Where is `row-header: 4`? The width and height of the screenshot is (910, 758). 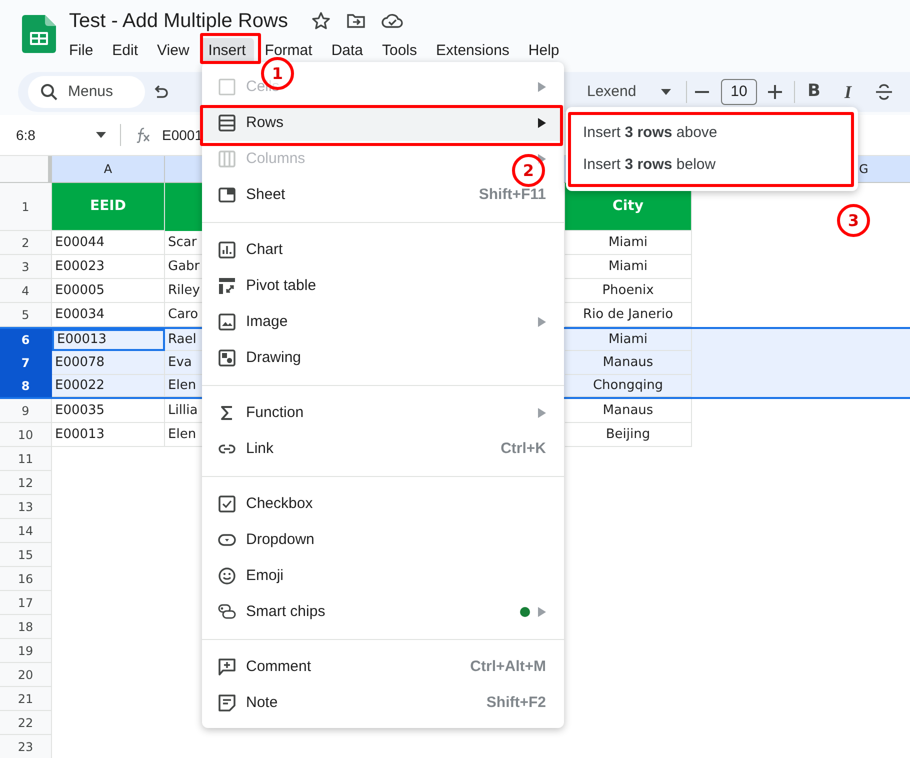 row-header: 4 is located at coordinates (26, 291).